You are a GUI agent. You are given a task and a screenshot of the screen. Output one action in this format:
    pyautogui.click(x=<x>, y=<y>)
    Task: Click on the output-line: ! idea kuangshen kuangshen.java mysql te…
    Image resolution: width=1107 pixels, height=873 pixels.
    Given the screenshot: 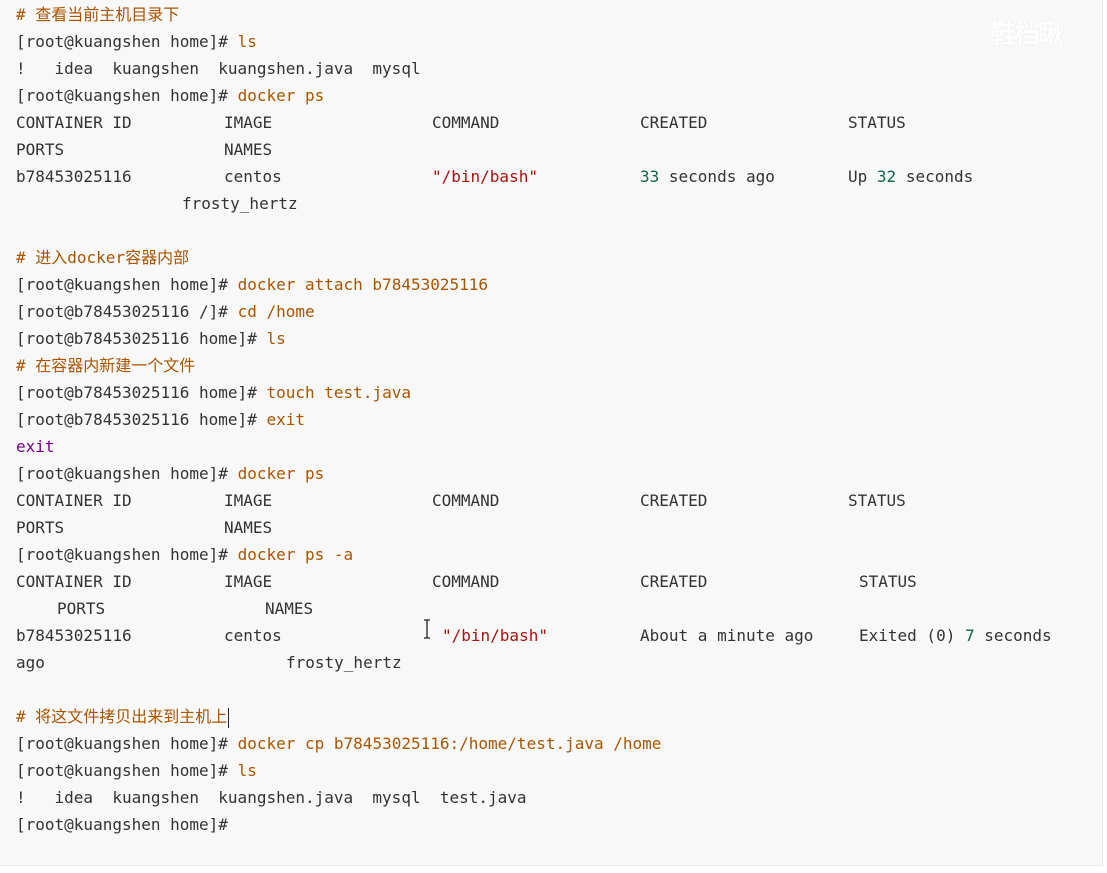 What is the action you would take?
    pyautogui.click(x=559, y=797)
    